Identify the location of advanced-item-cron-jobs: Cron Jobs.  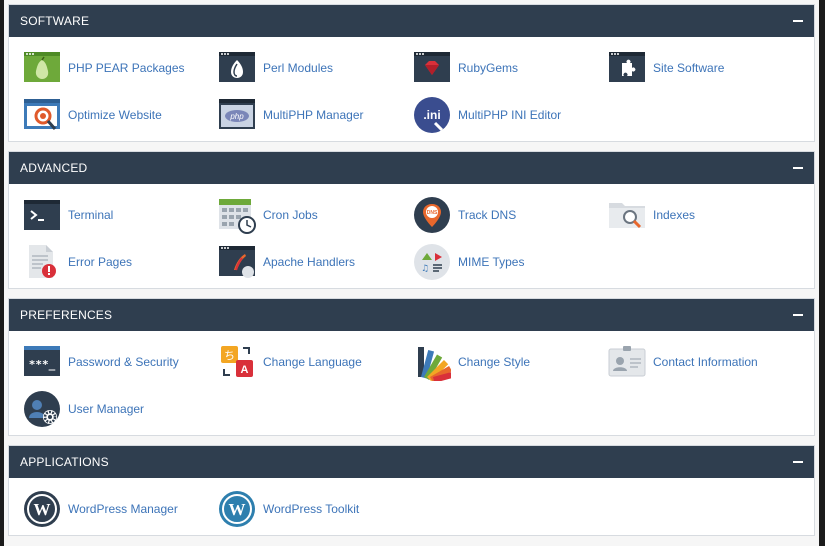
(268, 215).